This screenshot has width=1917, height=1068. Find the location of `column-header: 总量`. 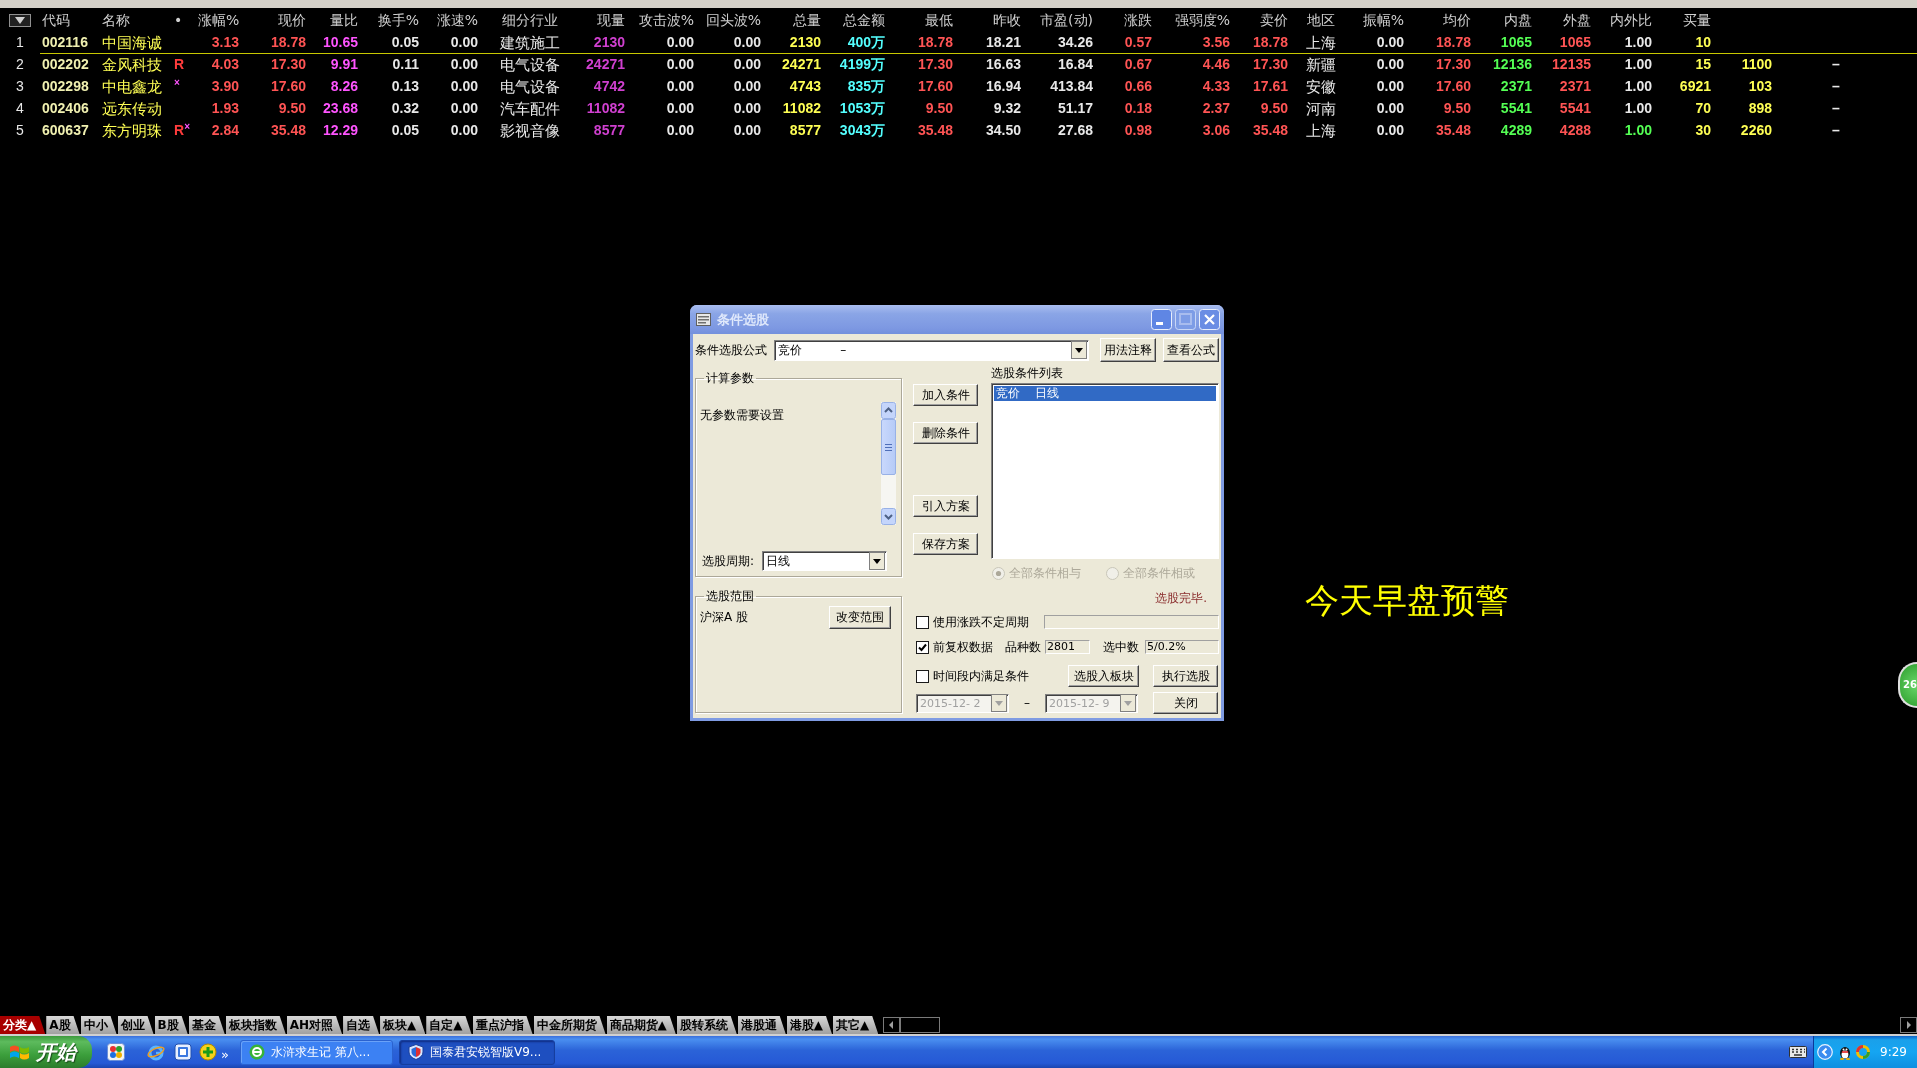

column-header: 总量 is located at coordinates (793, 20).